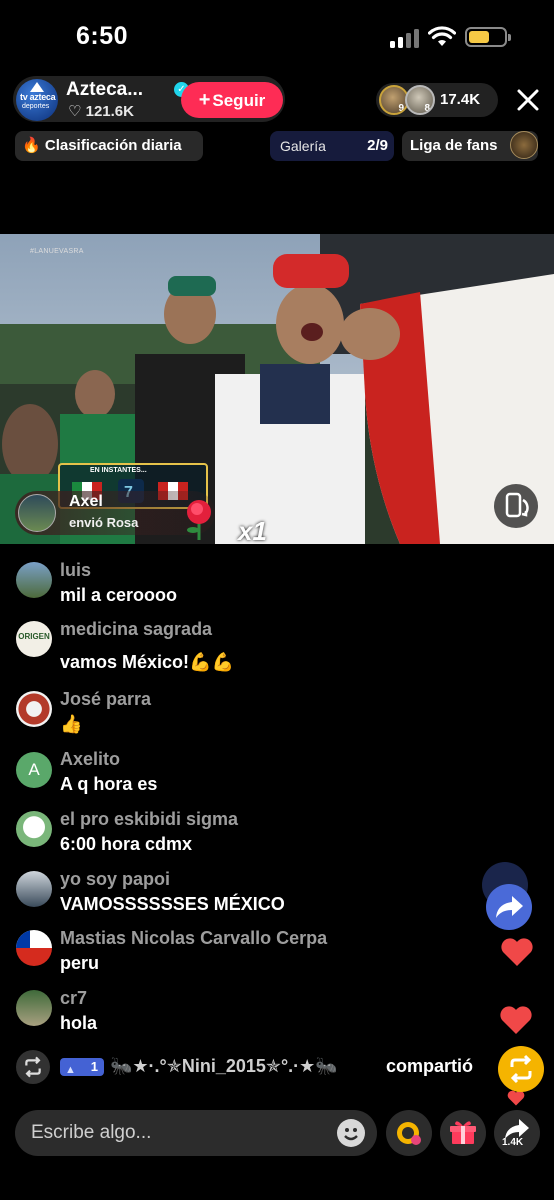 The width and height of the screenshot is (554, 1200). Describe the element at coordinates (94, 1066) in the screenshot. I see `user-level-number: 1` at that location.